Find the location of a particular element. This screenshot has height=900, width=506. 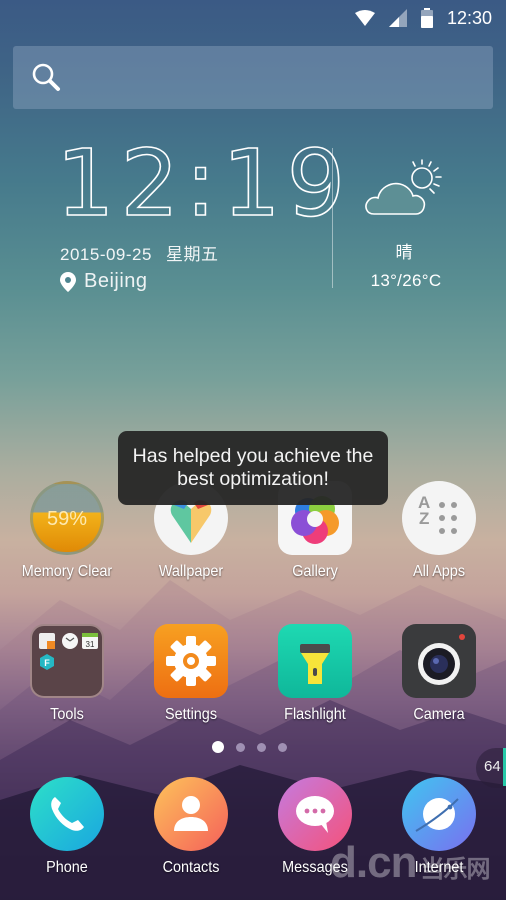

app-label: Wallpaper is located at coordinates (191, 571).